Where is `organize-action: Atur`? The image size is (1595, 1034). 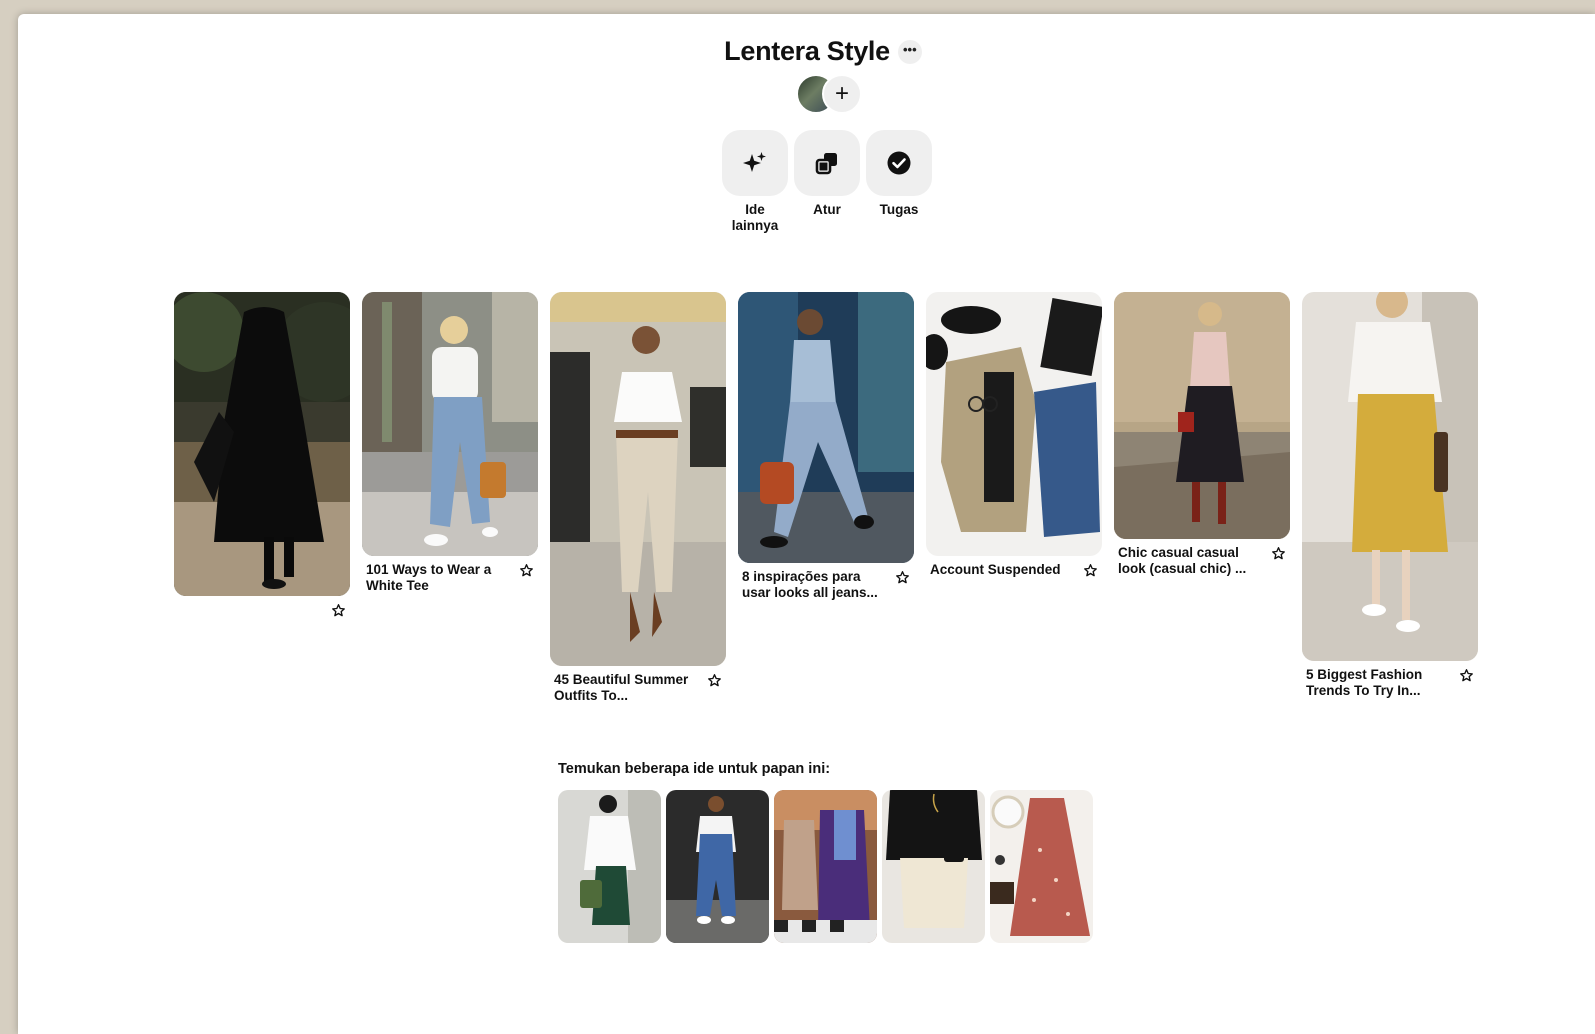
organize-action: Atur is located at coordinates (827, 182).